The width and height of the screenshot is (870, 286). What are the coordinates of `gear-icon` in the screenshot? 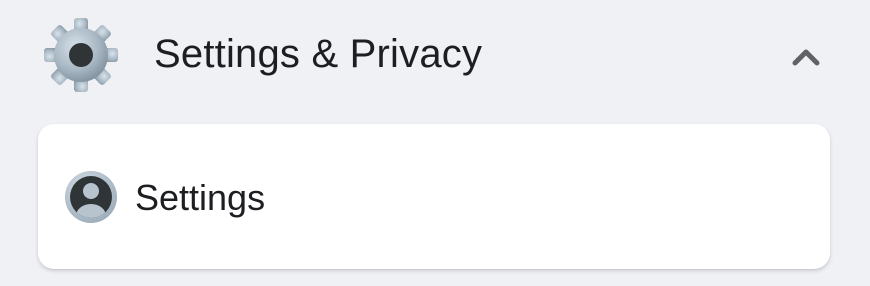 It's located at (81, 55).